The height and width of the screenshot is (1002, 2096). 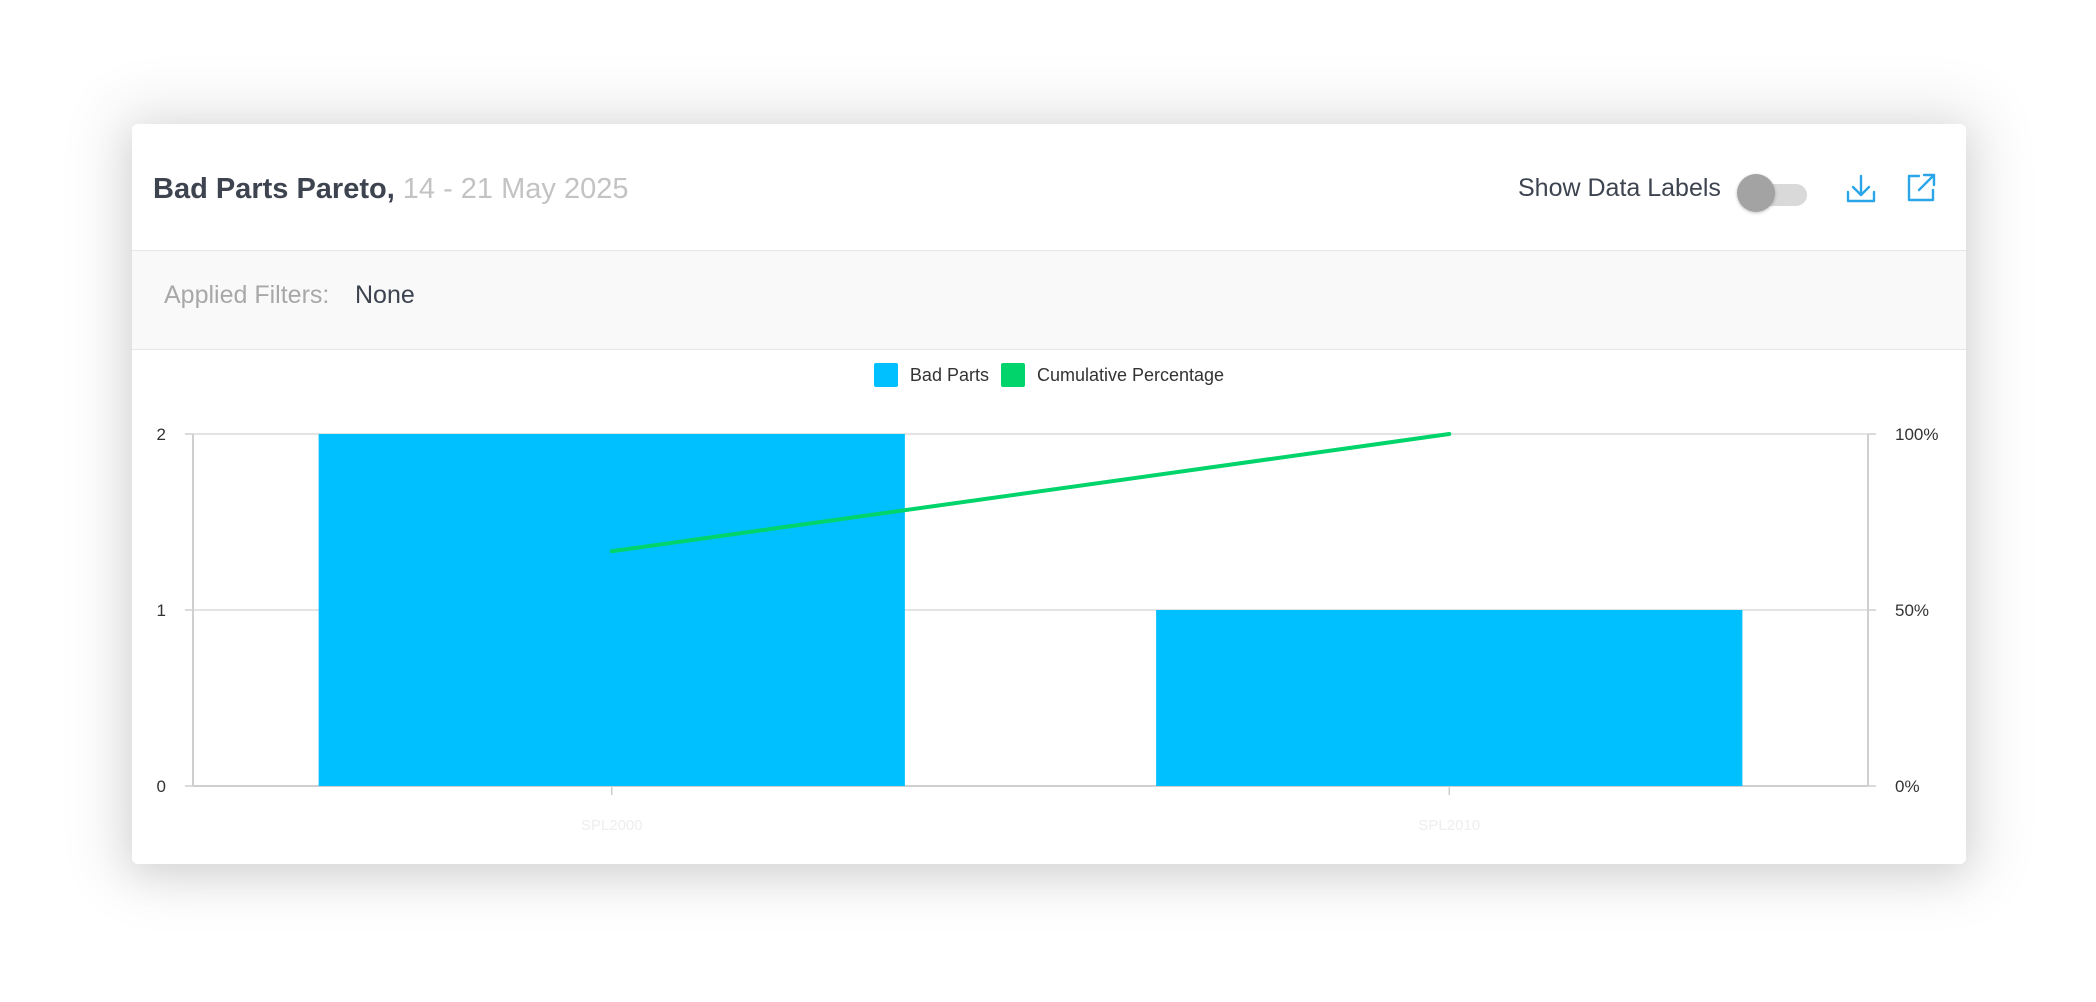 What do you see at coordinates (1907, 786) in the screenshot?
I see `y2-axis-tick-label: 0%` at bounding box center [1907, 786].